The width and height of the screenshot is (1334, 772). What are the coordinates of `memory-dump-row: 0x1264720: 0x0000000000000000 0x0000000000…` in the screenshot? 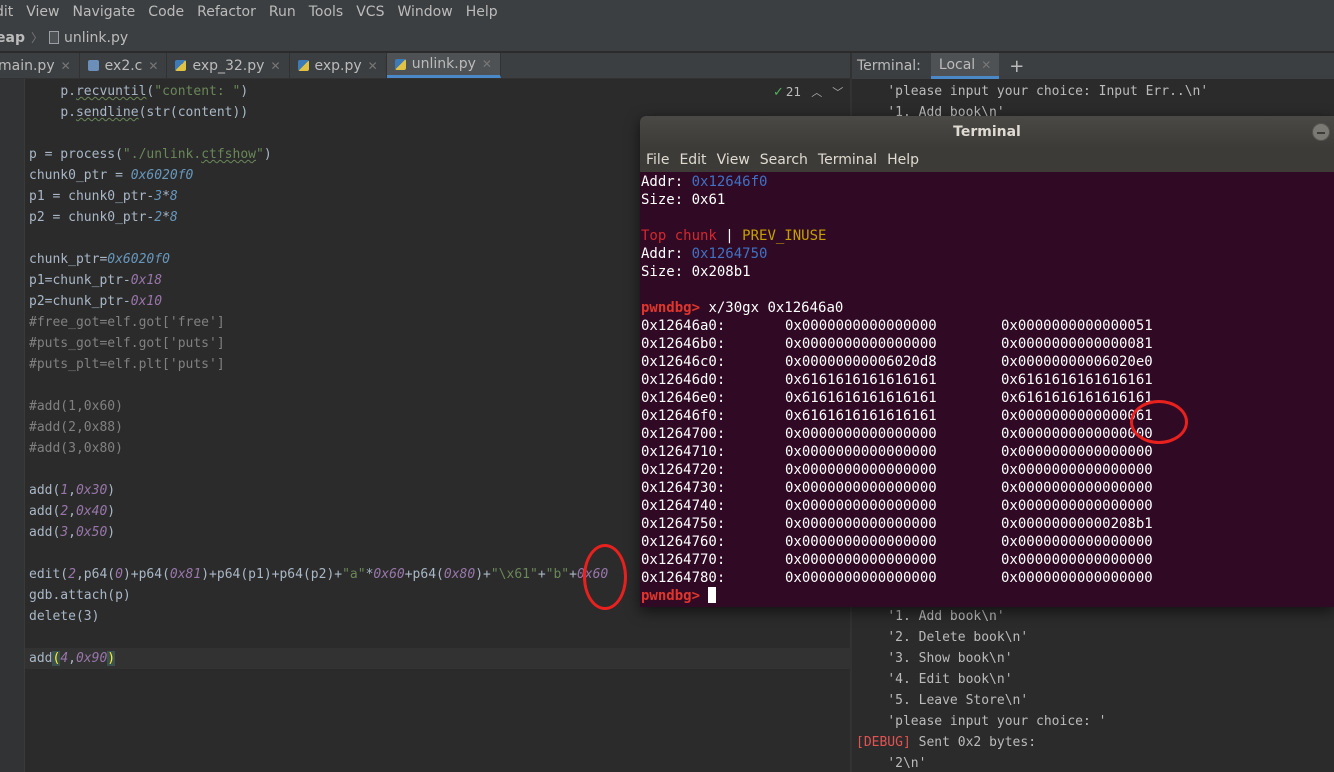 It's located at (987, 470).